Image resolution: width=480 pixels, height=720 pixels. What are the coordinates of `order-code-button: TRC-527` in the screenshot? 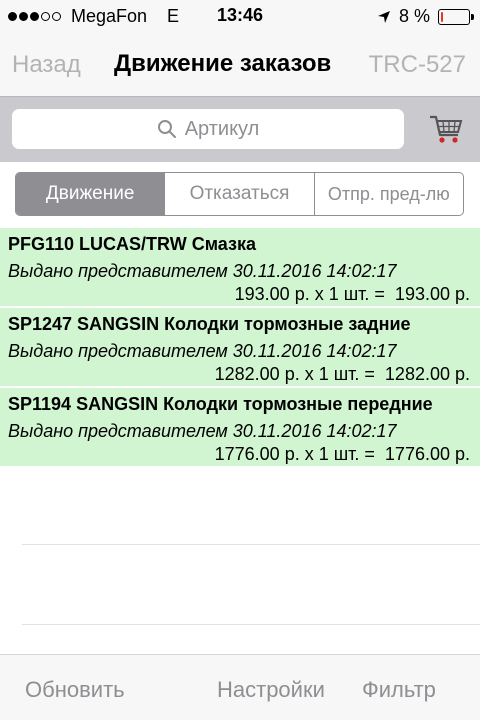 It's located at (417, 65).